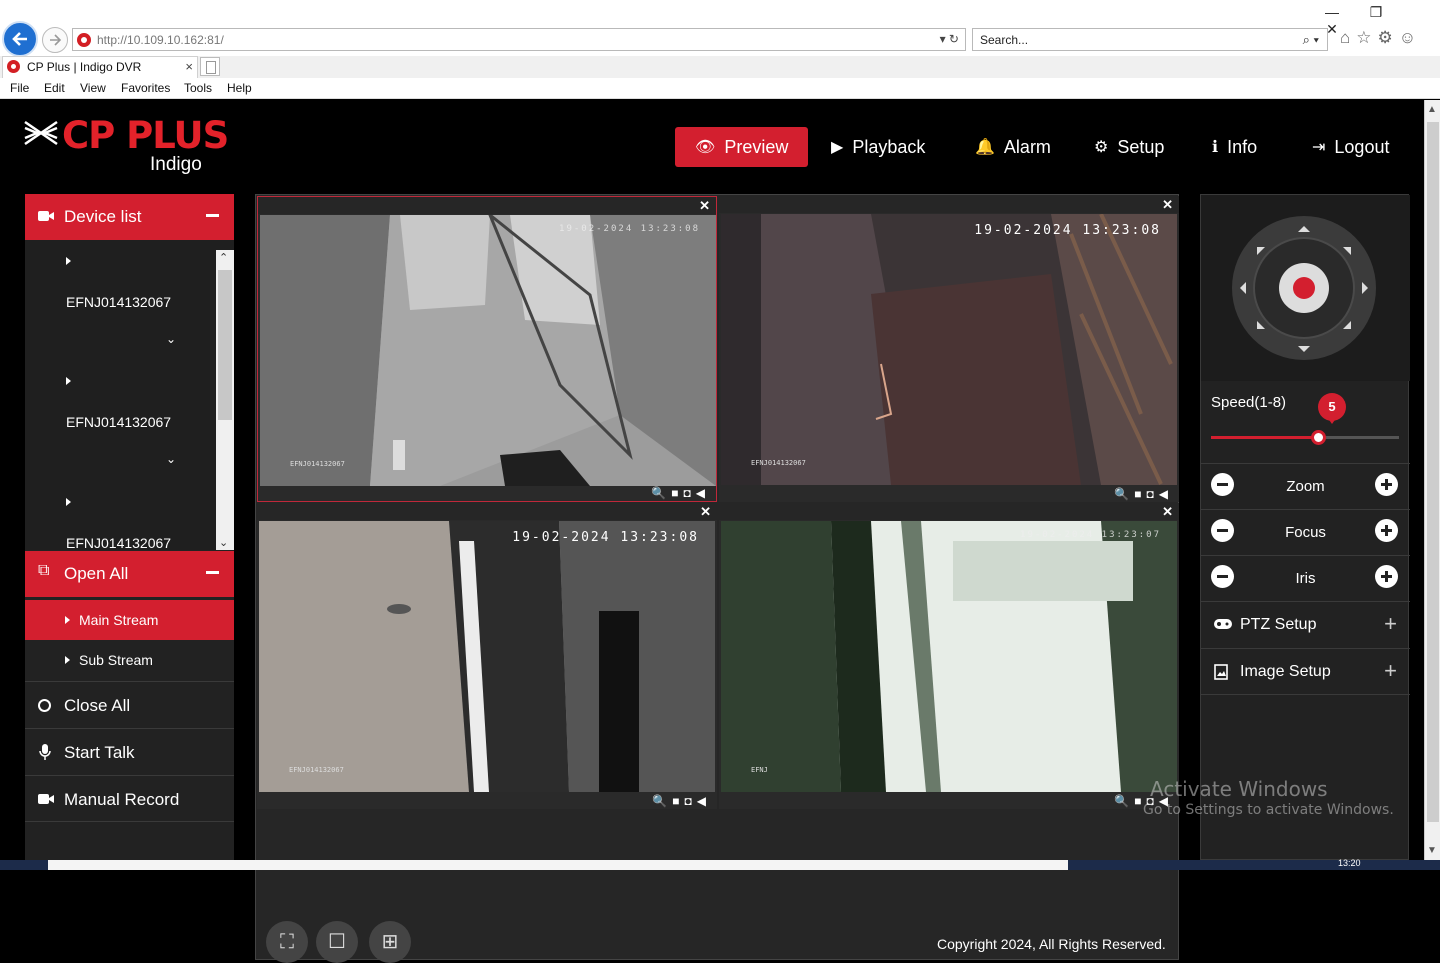  Describe the element at coordinates (1386, 484) in the screenshot. I see `zoom-in-icon` at that location.